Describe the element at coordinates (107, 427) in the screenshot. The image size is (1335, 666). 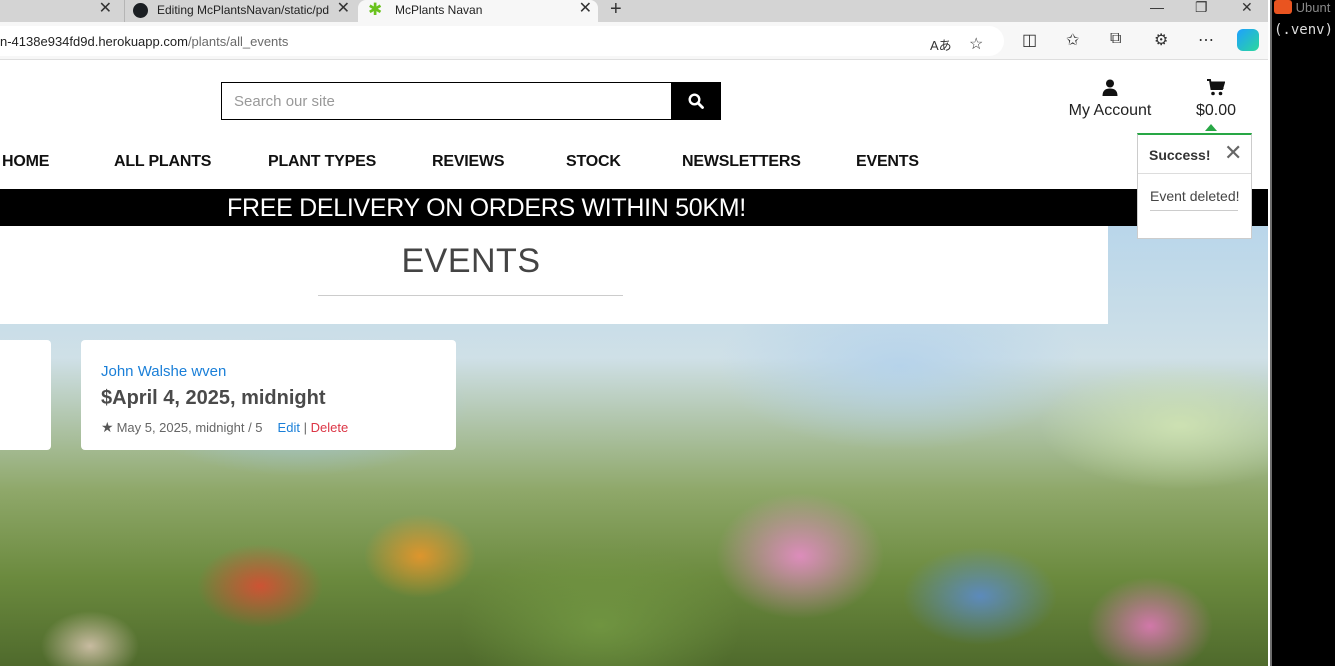
I see `star-icon: ★` at that location.